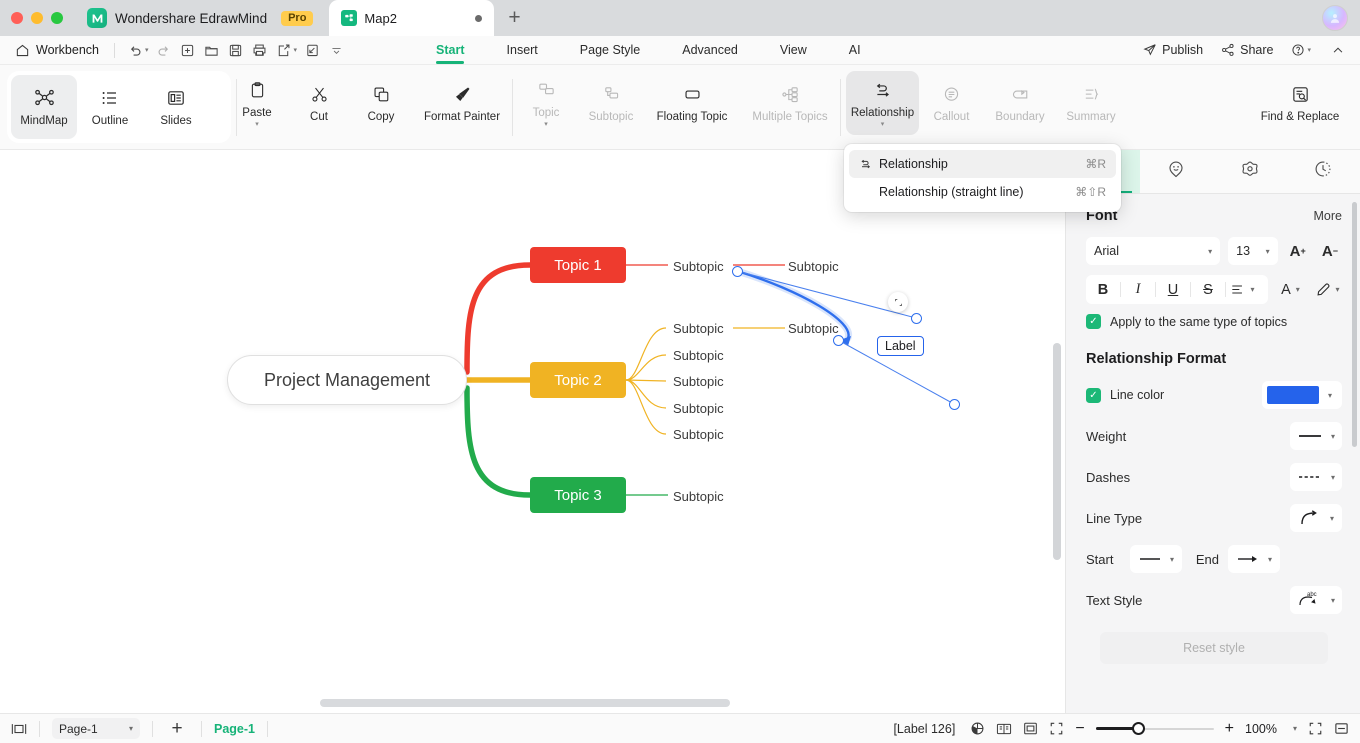 The height and width of the screenshot is (743, 1360). Describe the element at coordinates (1020, 103) in the screenshot. I see `boundary-button: Boundary` at that location.